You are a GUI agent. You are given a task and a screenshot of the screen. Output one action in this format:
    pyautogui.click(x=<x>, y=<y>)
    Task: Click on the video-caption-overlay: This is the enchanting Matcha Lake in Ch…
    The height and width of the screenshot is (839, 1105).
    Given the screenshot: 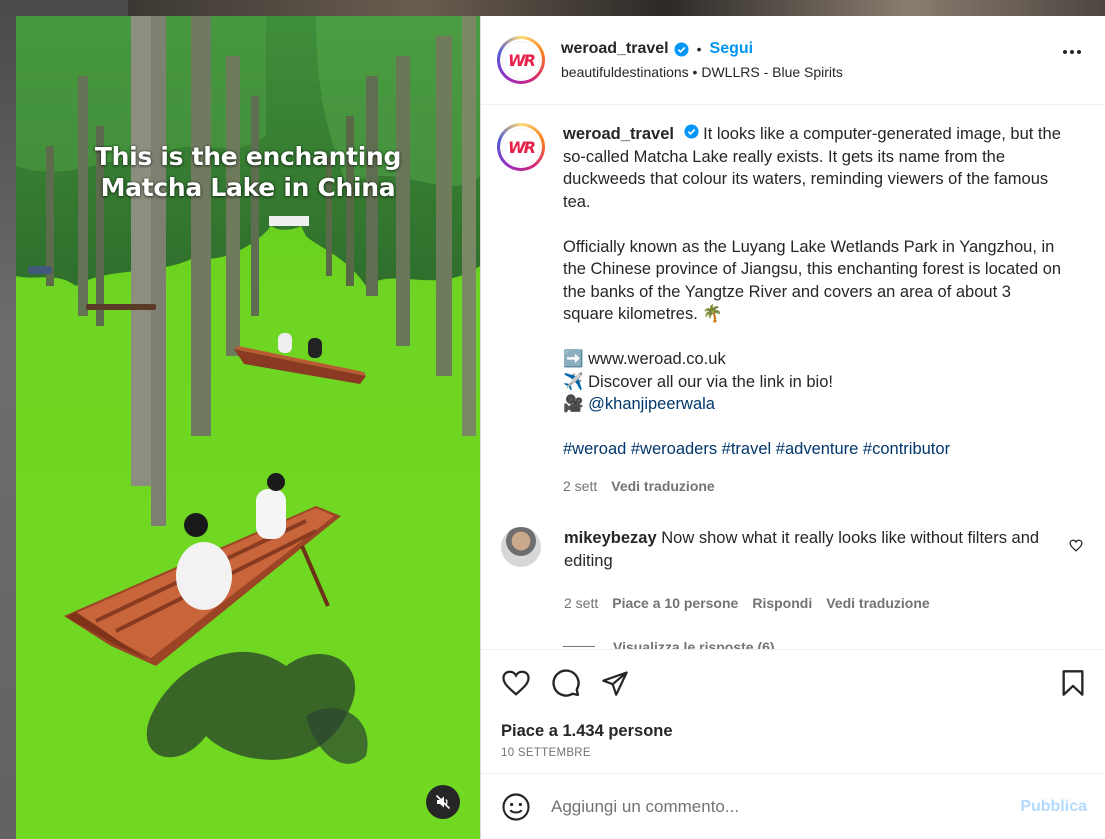 What is the action you would take?
    pyautogui.click(x=248, y=172)
    